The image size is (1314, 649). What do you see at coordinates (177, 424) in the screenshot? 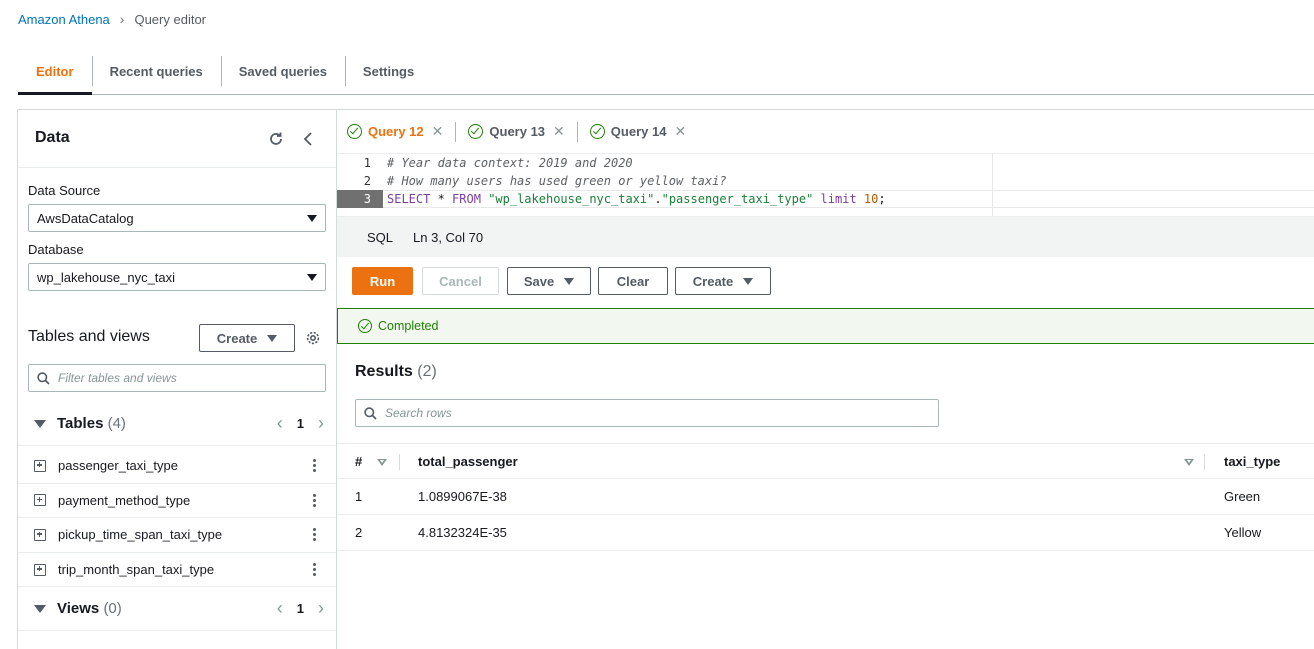
I see `tables-section-header: Tables (4) ‹ 1 ›` at bounding box center [177, 424].